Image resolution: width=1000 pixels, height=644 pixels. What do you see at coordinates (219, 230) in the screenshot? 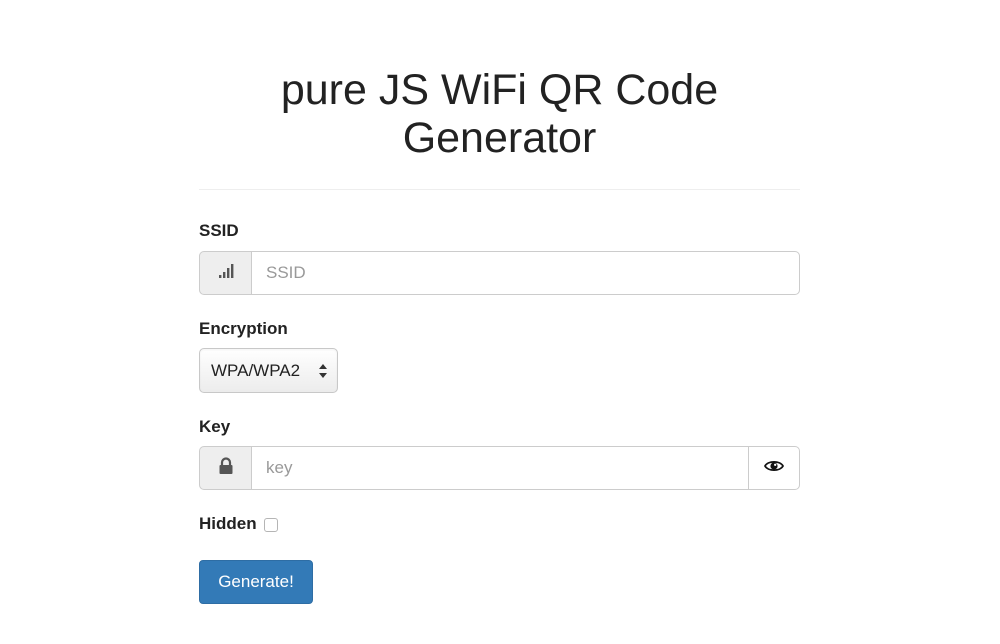
I see `ssid-label: SSID` at bounding box center [219, 230].